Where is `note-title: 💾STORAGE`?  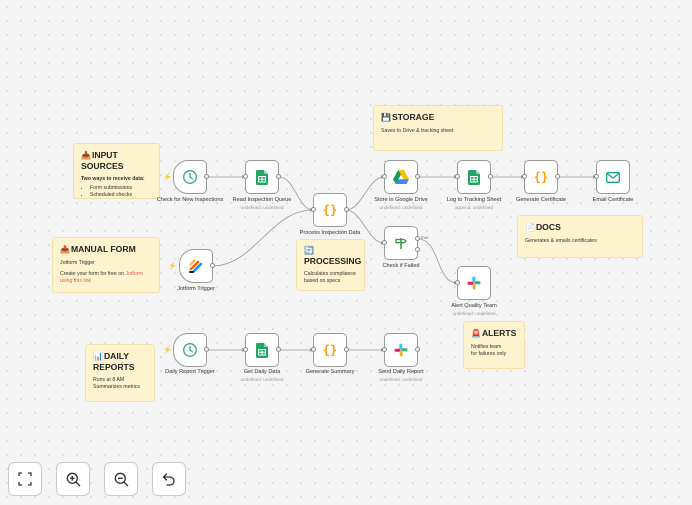 note-title: 💾STORAGE is located at coordinates (408, 117).